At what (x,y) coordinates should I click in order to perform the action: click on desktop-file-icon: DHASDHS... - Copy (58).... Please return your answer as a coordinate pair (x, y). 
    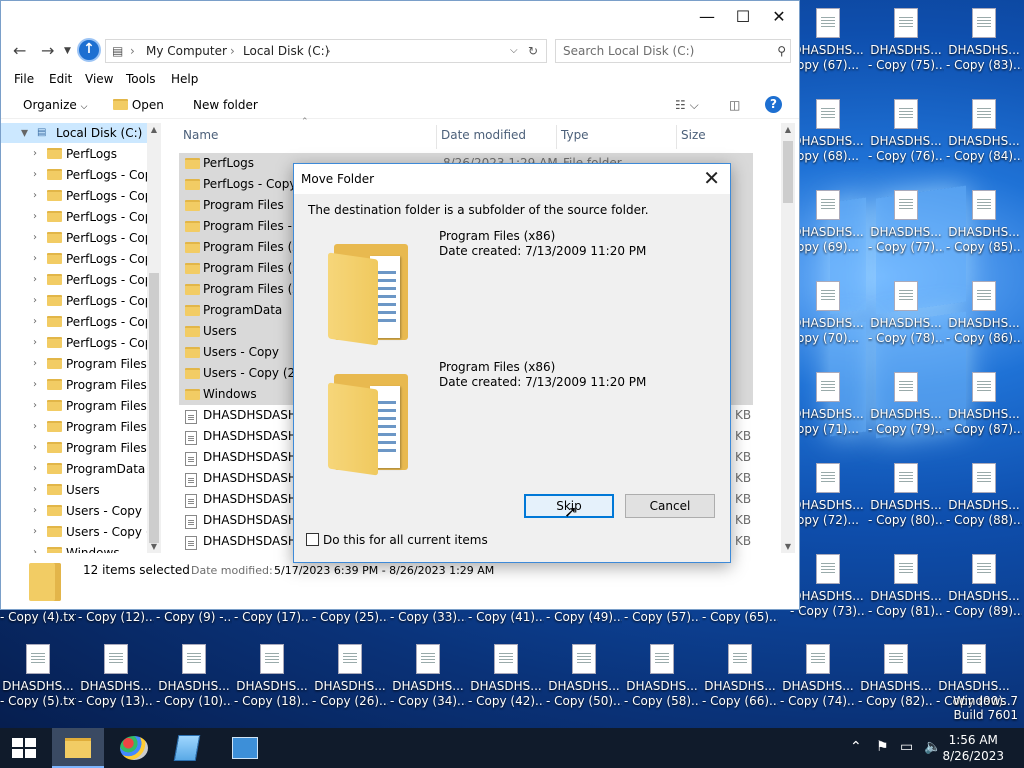
    Looking at the image, I should click on (662, 676).